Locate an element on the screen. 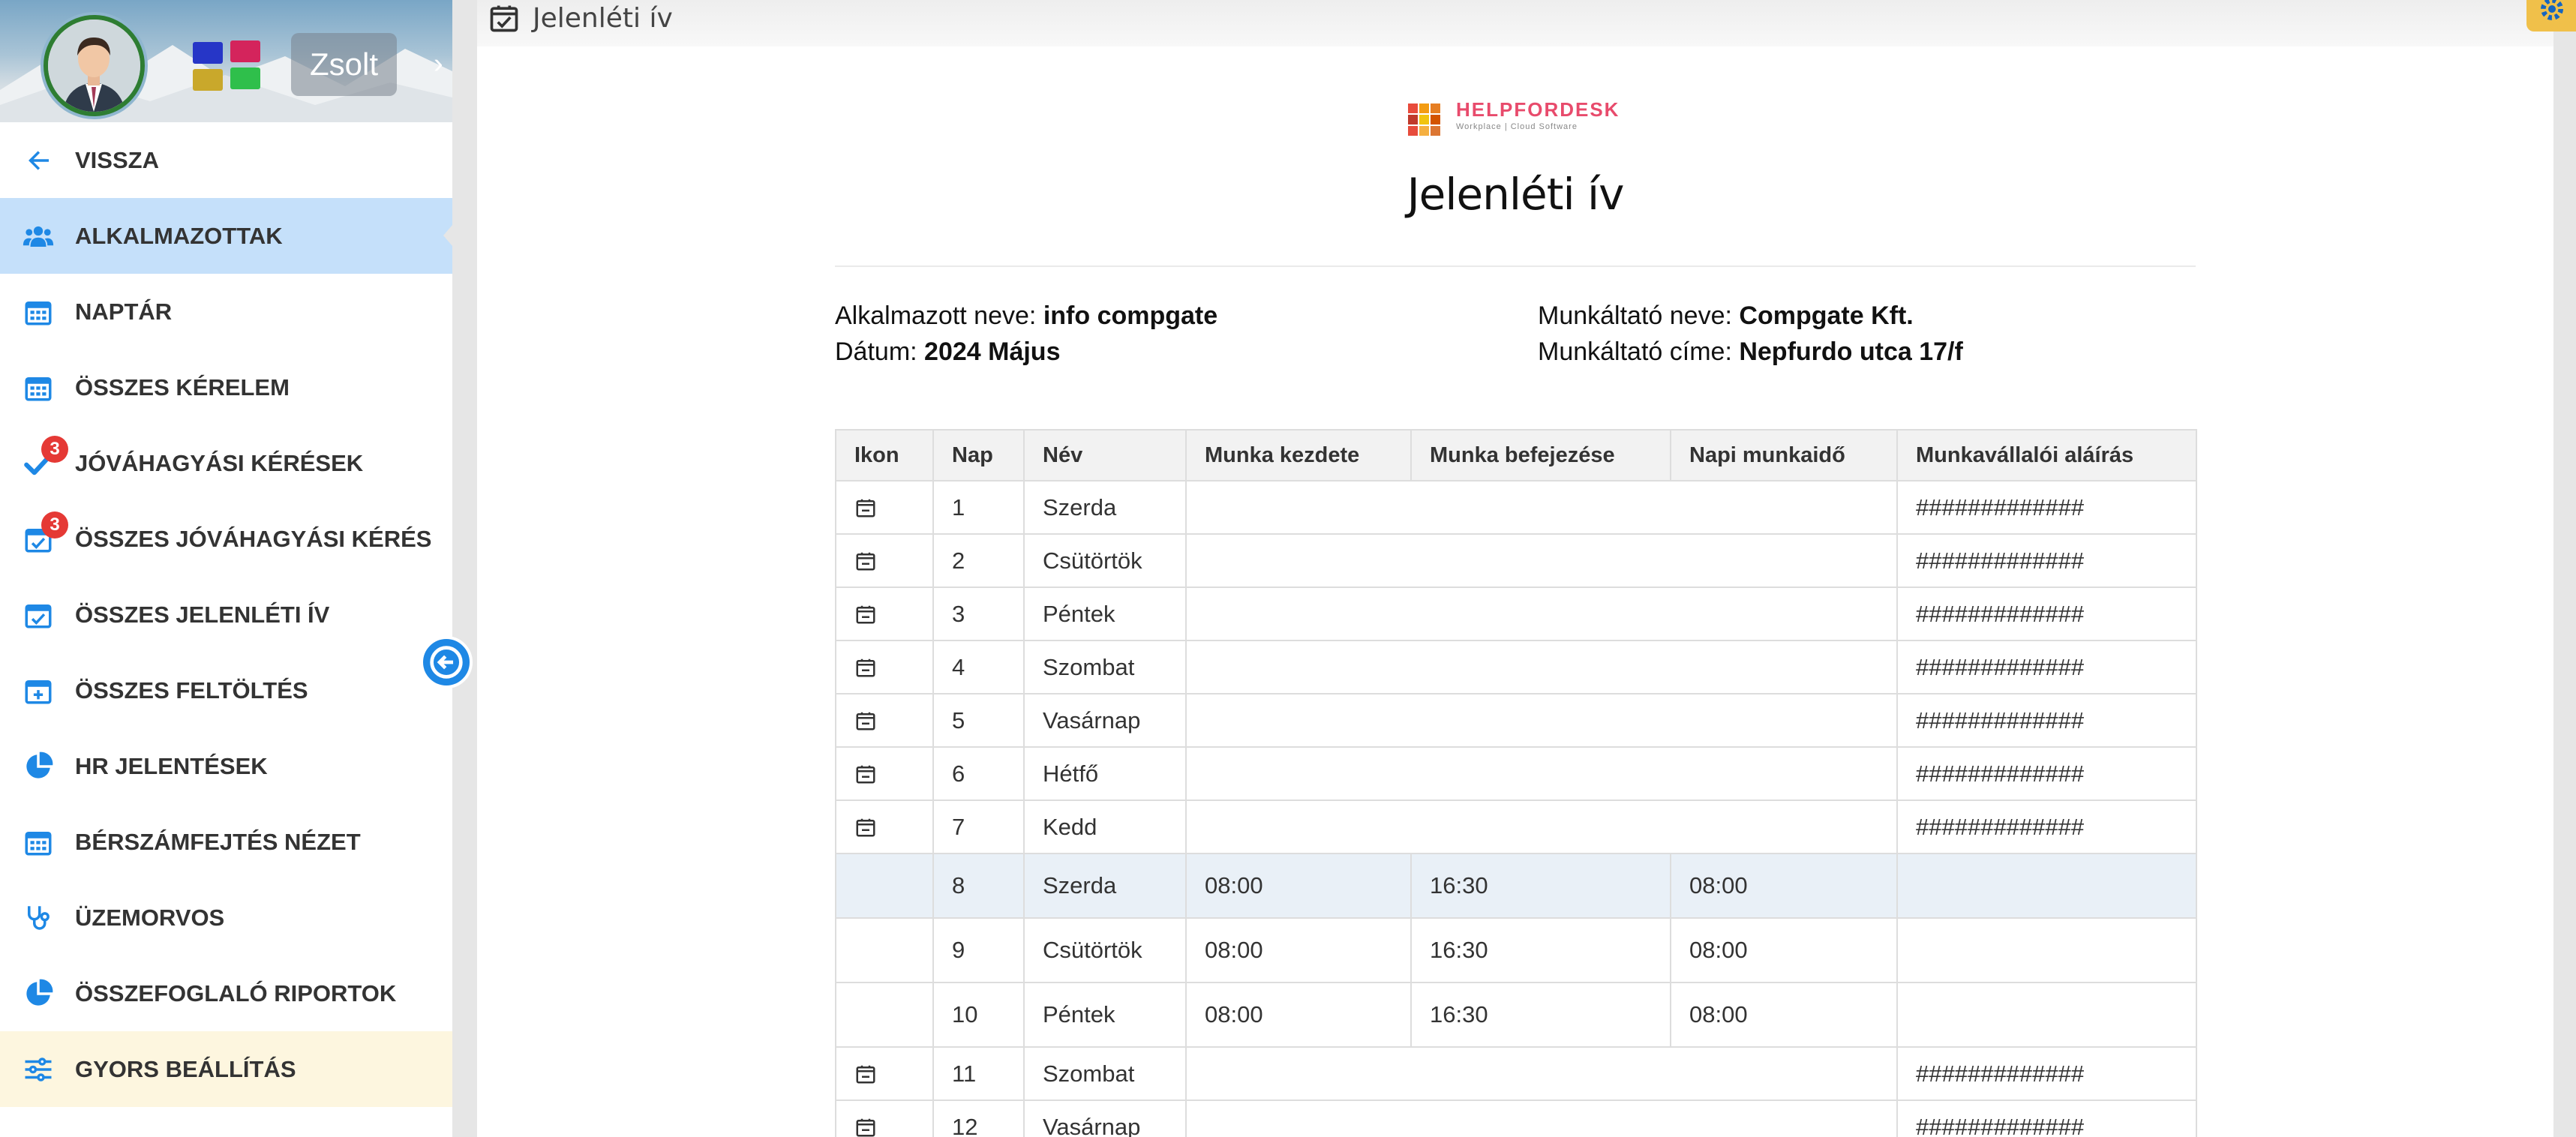  sidebar-item-osszes-jovahagyasi-keres: 3 ÖSSZES JÓVÁHAGYÁSI KÉRÉS is located at coordinates (226, 539).